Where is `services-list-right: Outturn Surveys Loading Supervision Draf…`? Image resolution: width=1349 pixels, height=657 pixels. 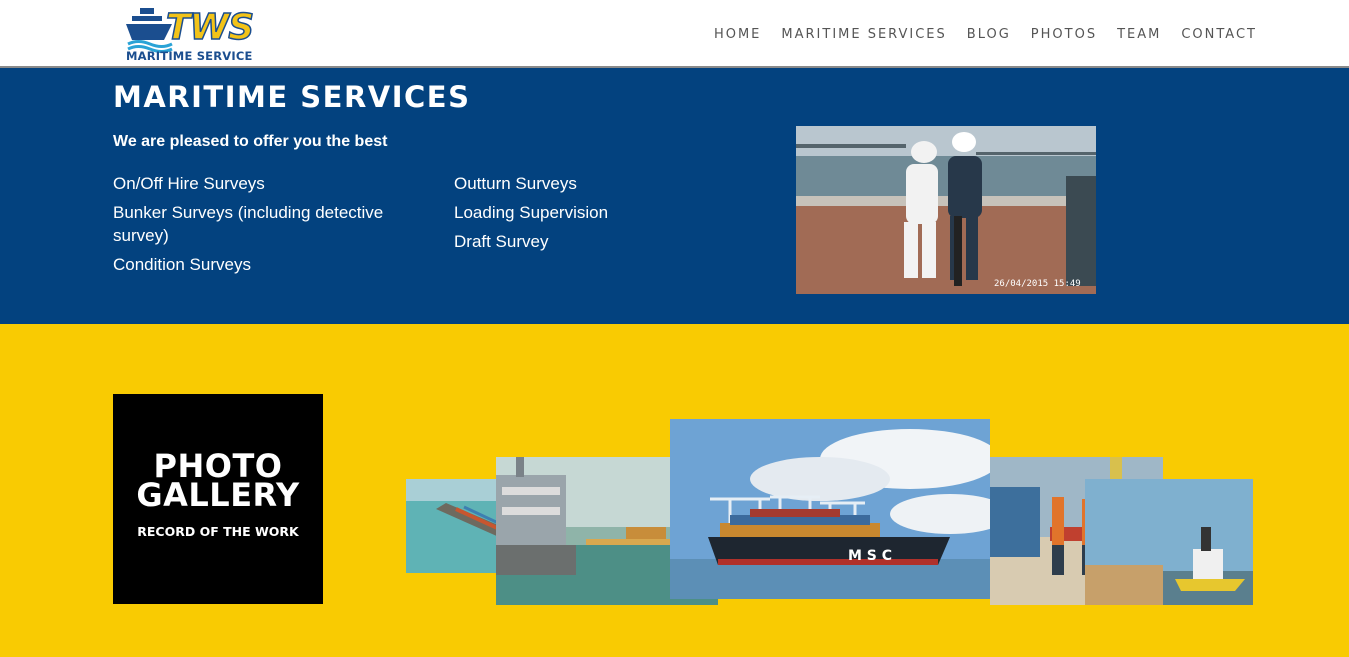 services-list-right: Outturn Surveys Loading Supervision Draf… is located at coordinates (604, 215).